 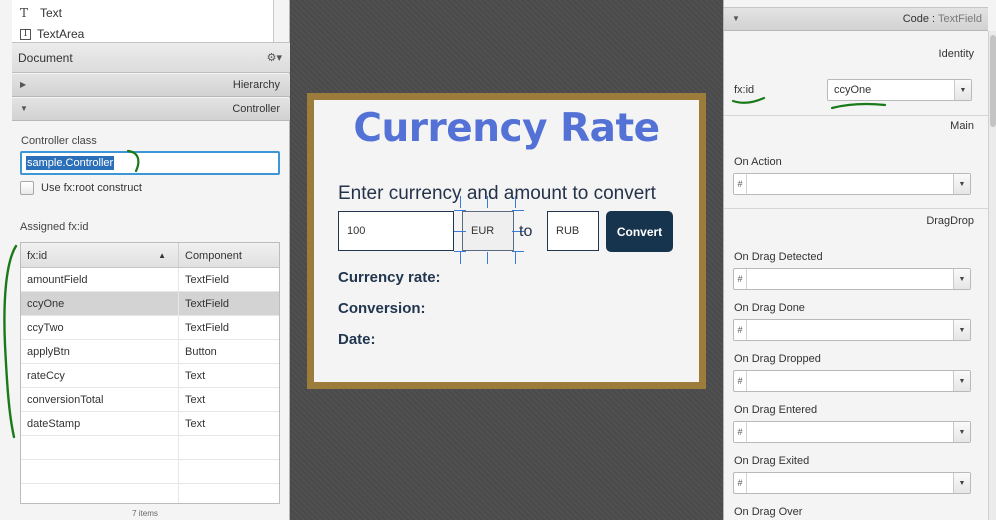 I want to click on table-row: rateCcy Text, so click(x=150, y=376).